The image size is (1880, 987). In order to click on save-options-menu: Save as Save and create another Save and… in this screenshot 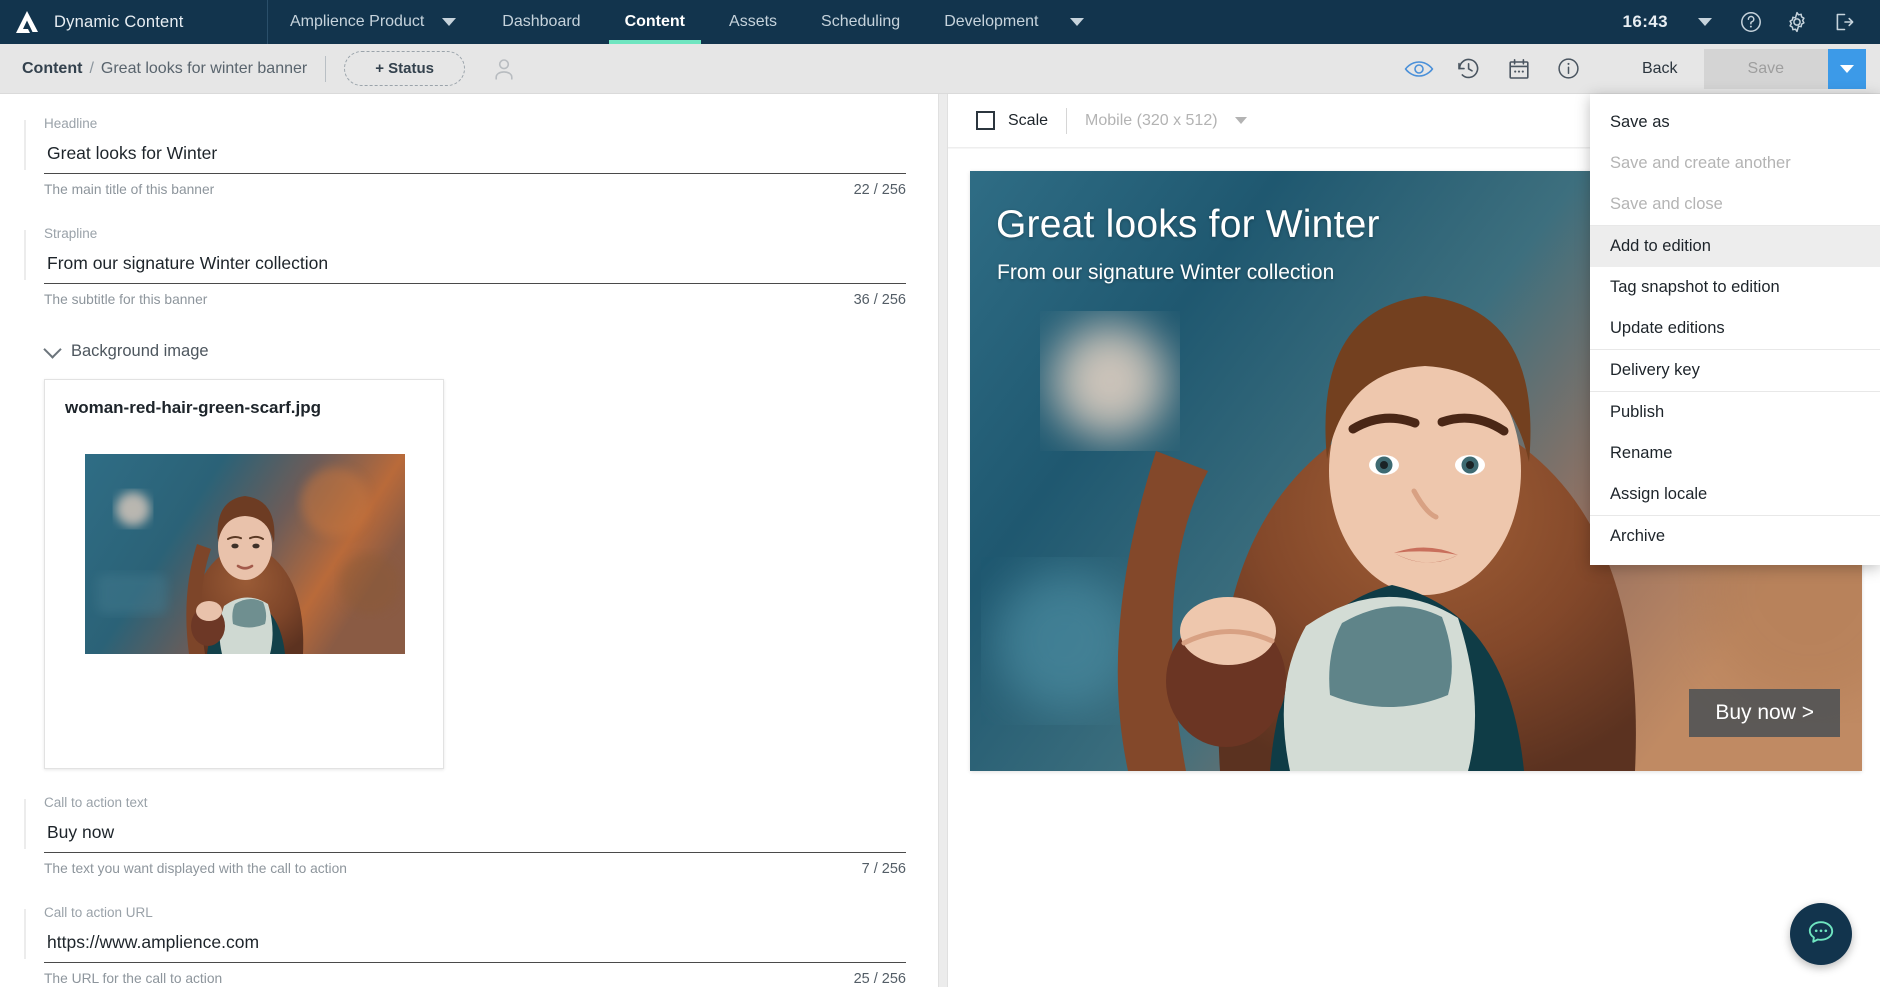, I will do `click(1735, 329)`.